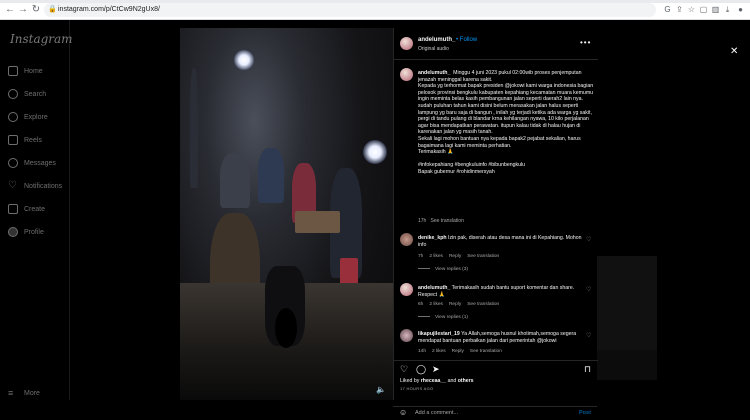 This screenshot has width=750, height=420. I want to click on heart-icon: ♡, so click(12, 185).